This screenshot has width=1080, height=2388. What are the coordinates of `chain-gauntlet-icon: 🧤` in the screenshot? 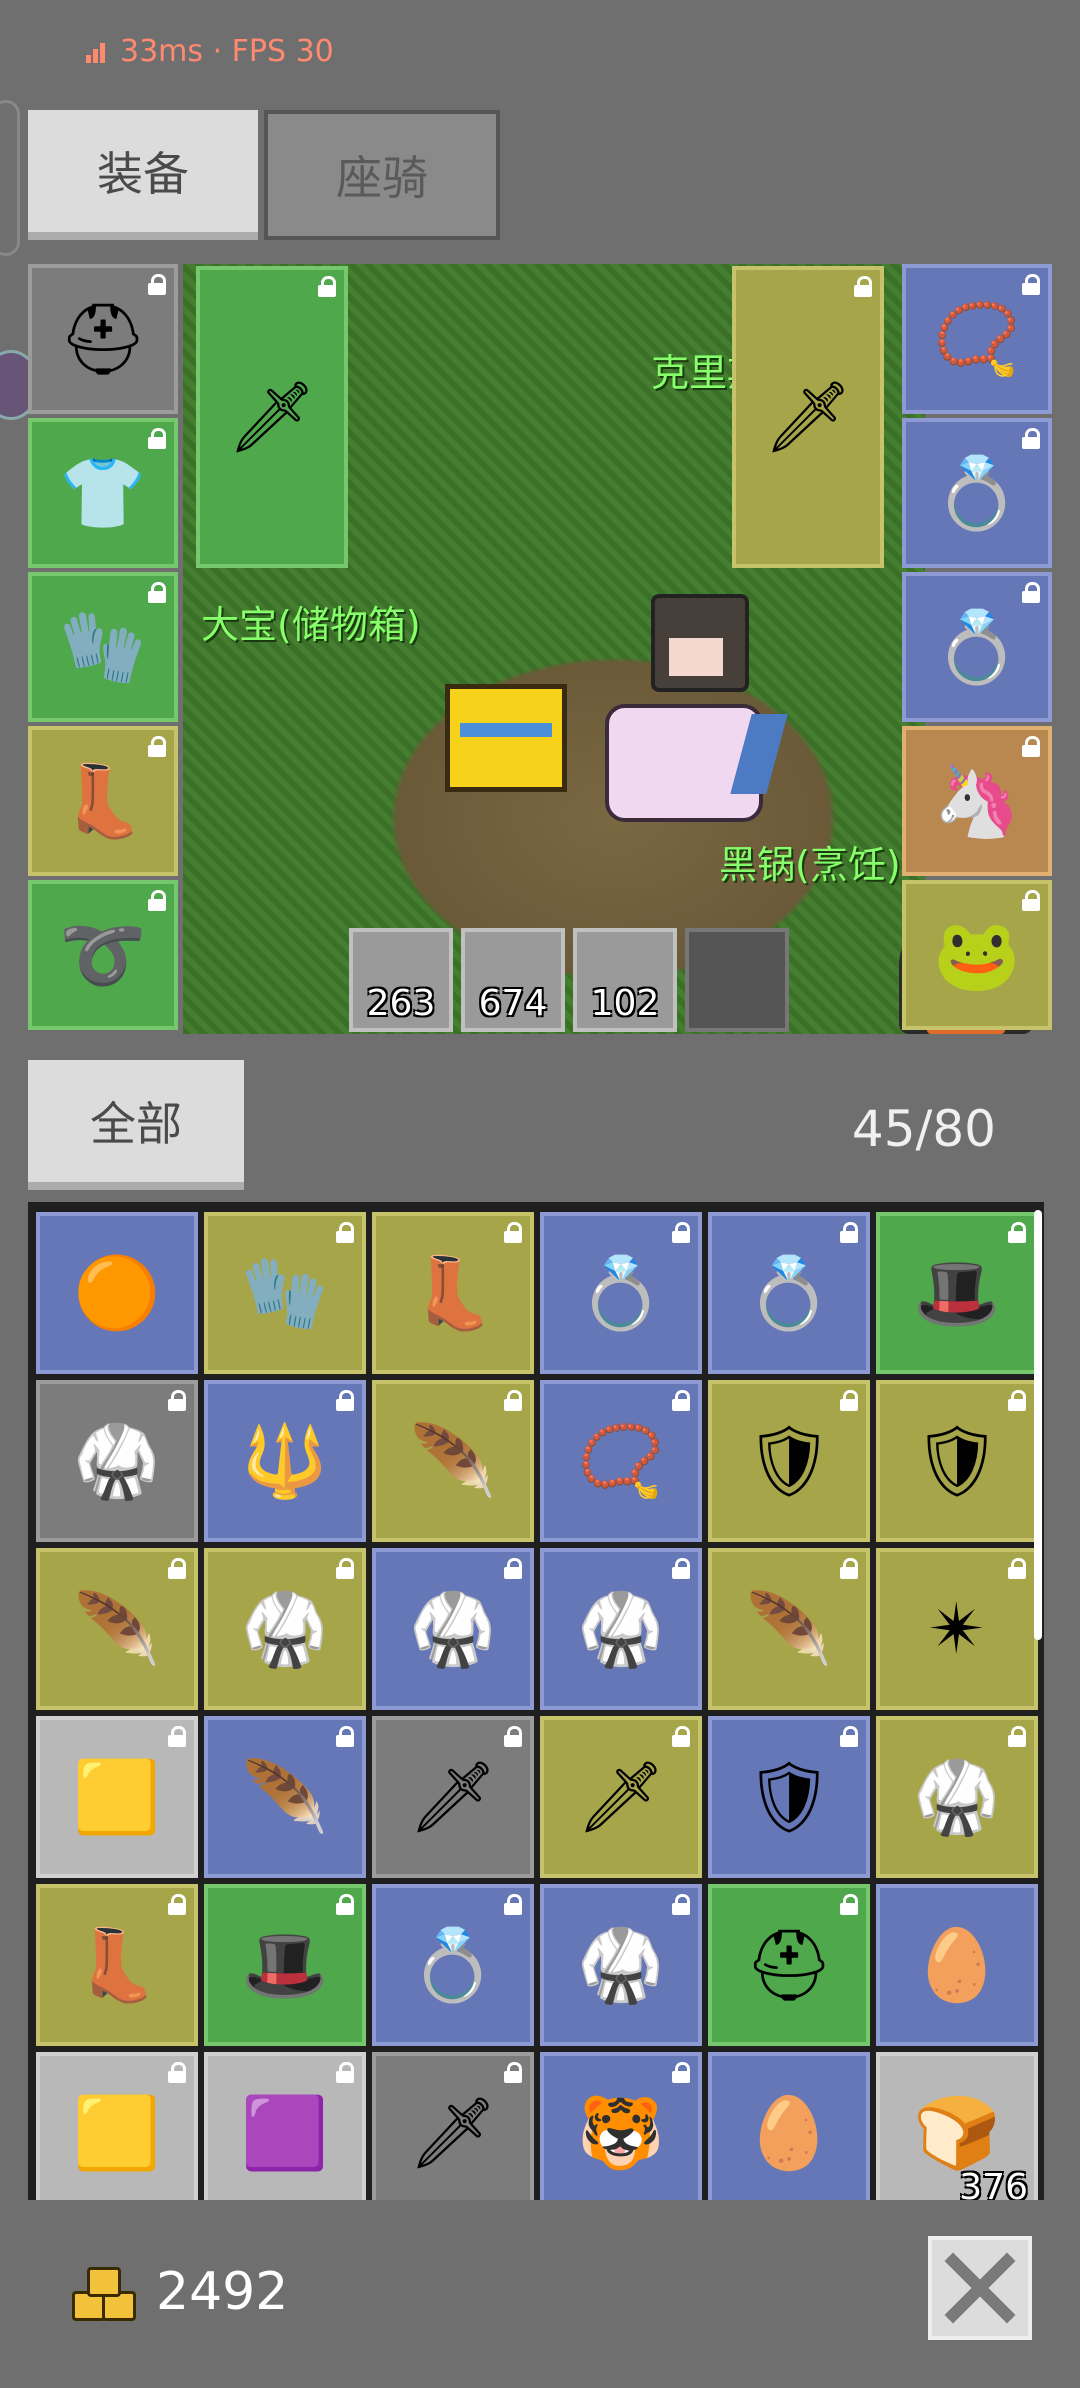 It's located at (285, 1293).